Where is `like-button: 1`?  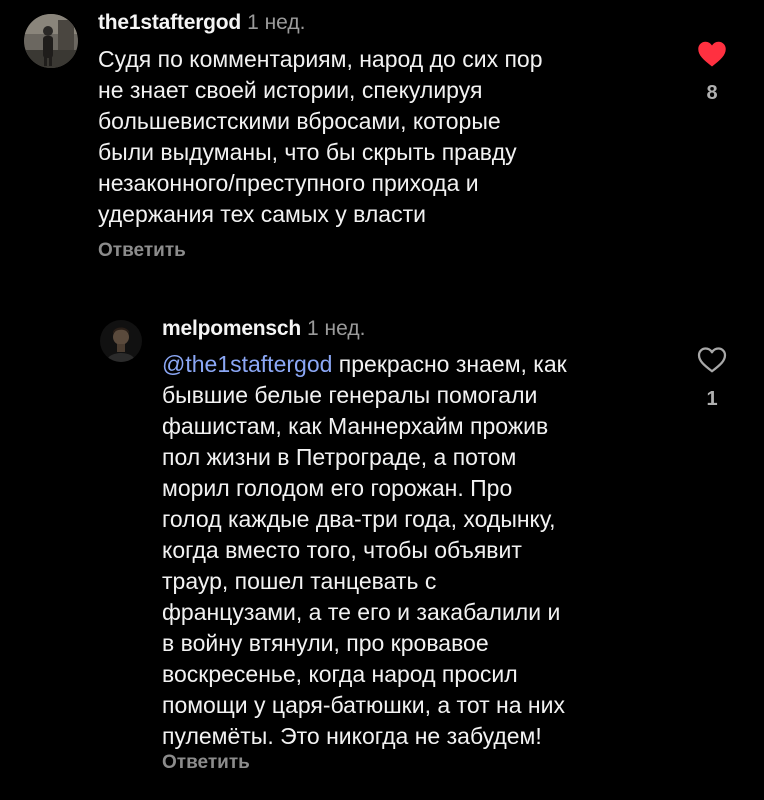 like-button: 1 is located at coordinates (712, 378).